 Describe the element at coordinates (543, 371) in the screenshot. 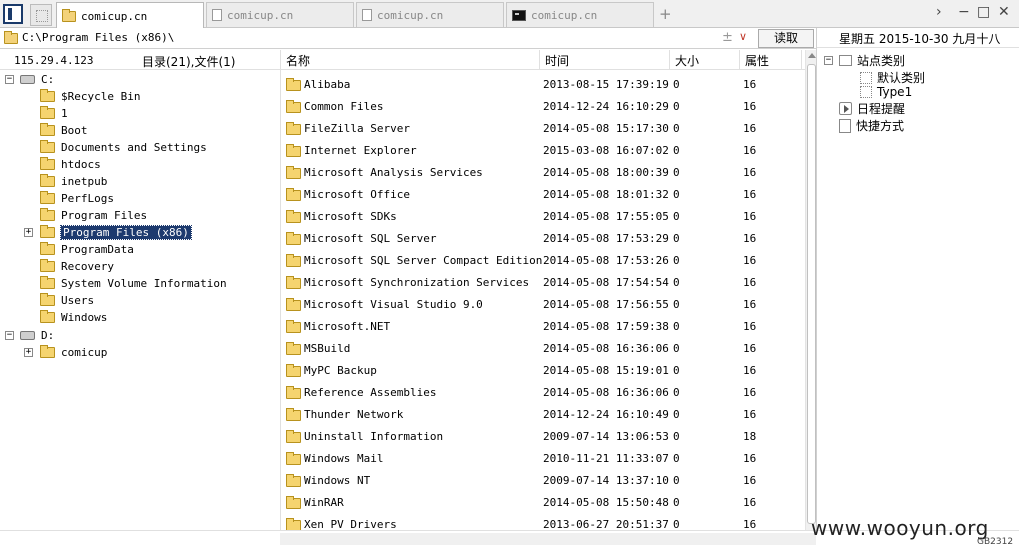

I see `file-row: MyPC Backup 2014-05-08 15:19:01 0 16` at that location.